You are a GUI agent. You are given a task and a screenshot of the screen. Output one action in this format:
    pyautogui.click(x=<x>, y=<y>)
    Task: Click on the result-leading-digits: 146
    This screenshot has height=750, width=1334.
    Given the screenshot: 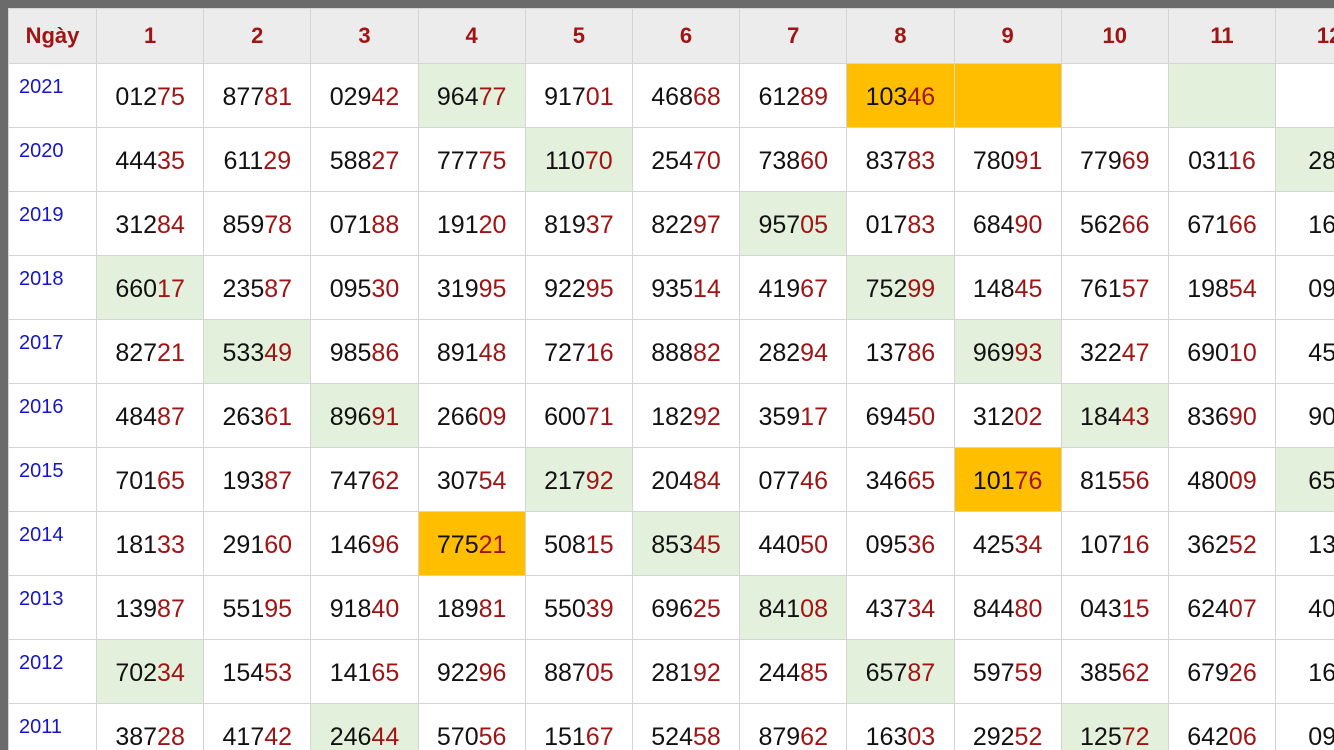 What is the action you would take?
    pyautogui.click(x=350, y=545)
    